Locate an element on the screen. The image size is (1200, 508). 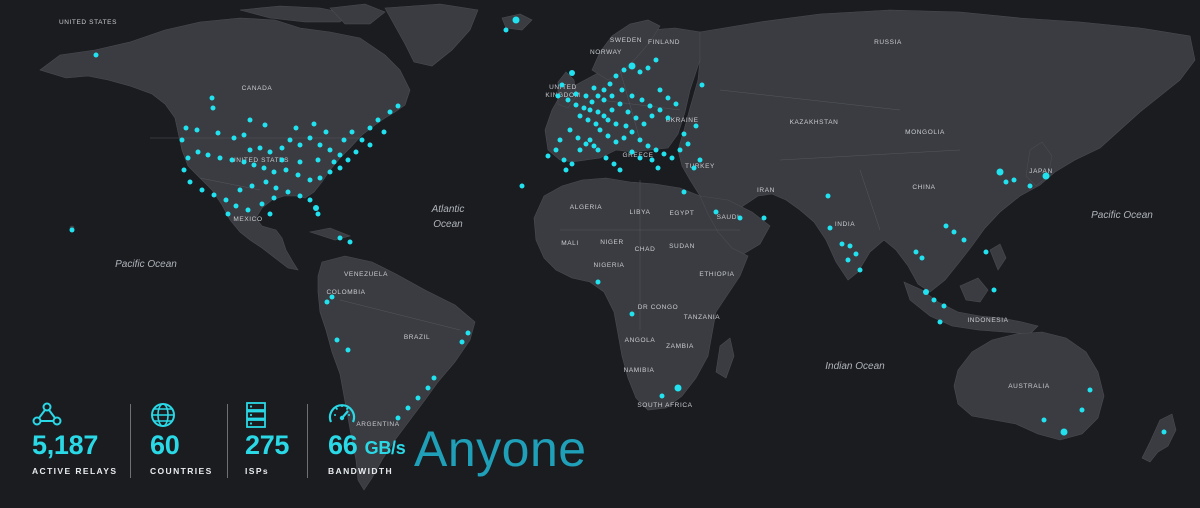
country-label-kazakhstan: KAZAKHSTAN is located at coordinates (814, 122).